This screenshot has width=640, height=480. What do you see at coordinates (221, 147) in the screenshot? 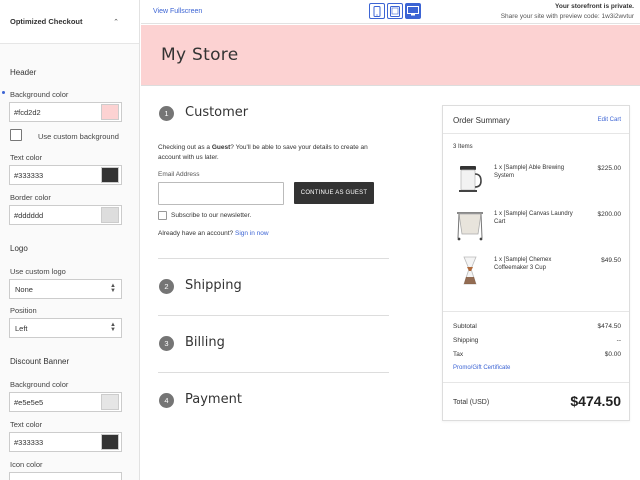
I see `guest-intro-bold: Guest` at bounding box center [221, 147].